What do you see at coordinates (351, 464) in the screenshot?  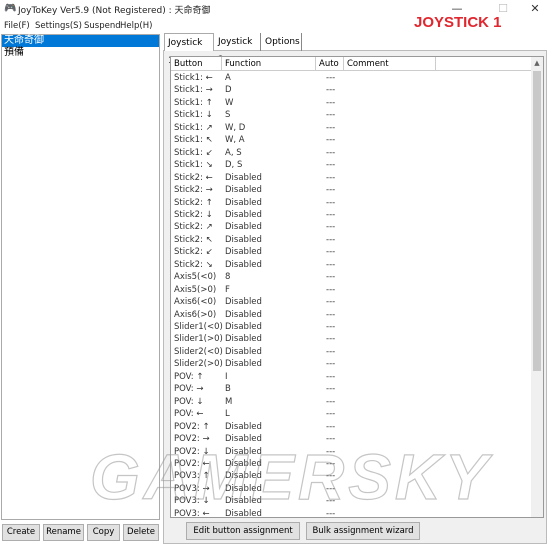 I see `table-row: POV2: ← Disabled ---` at bounding box center [351, 464].